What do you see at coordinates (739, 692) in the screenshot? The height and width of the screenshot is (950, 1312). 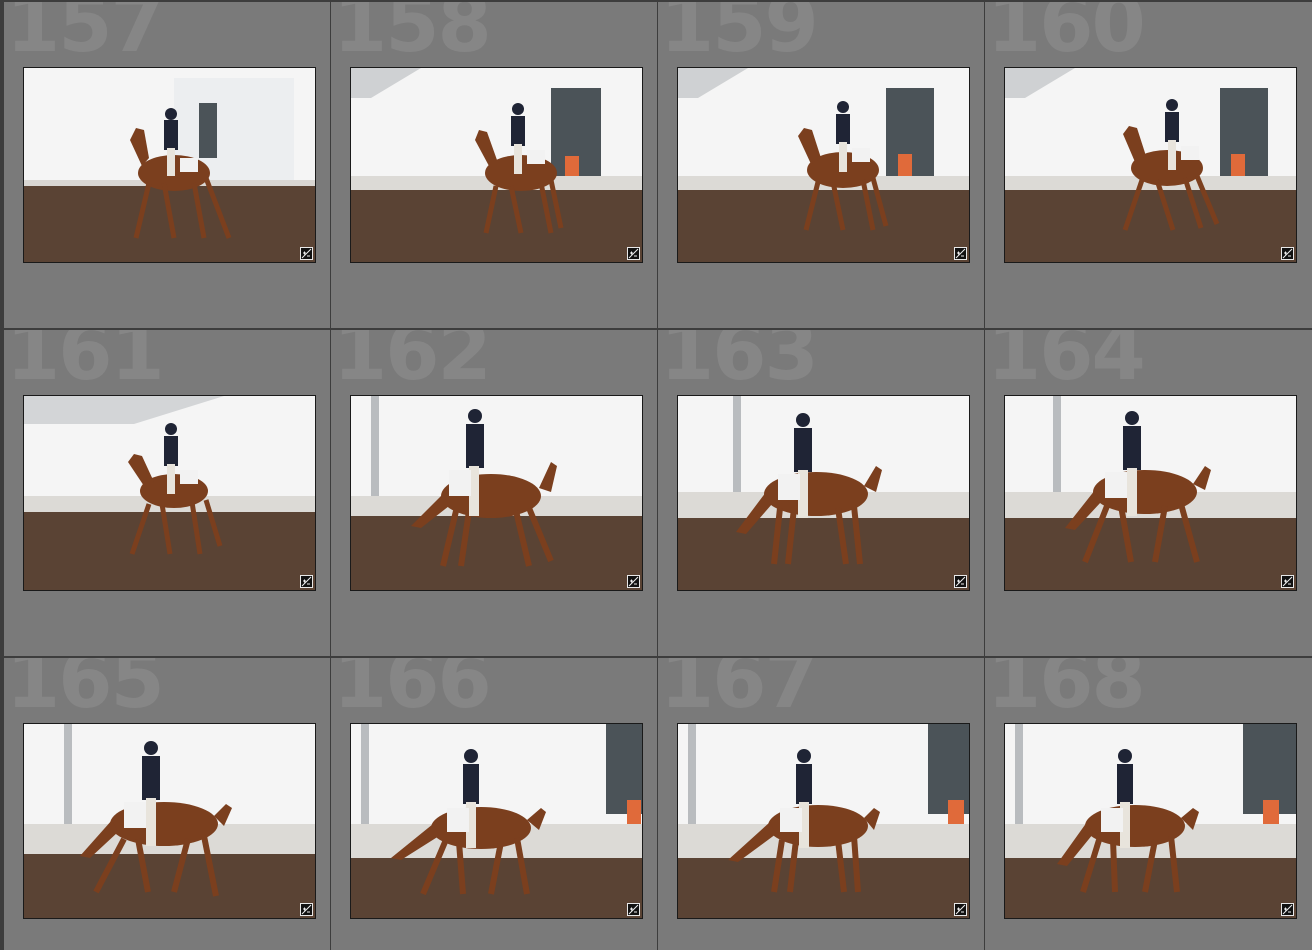 I see `cell-index-number: 167` at bounding box center [739, 692].